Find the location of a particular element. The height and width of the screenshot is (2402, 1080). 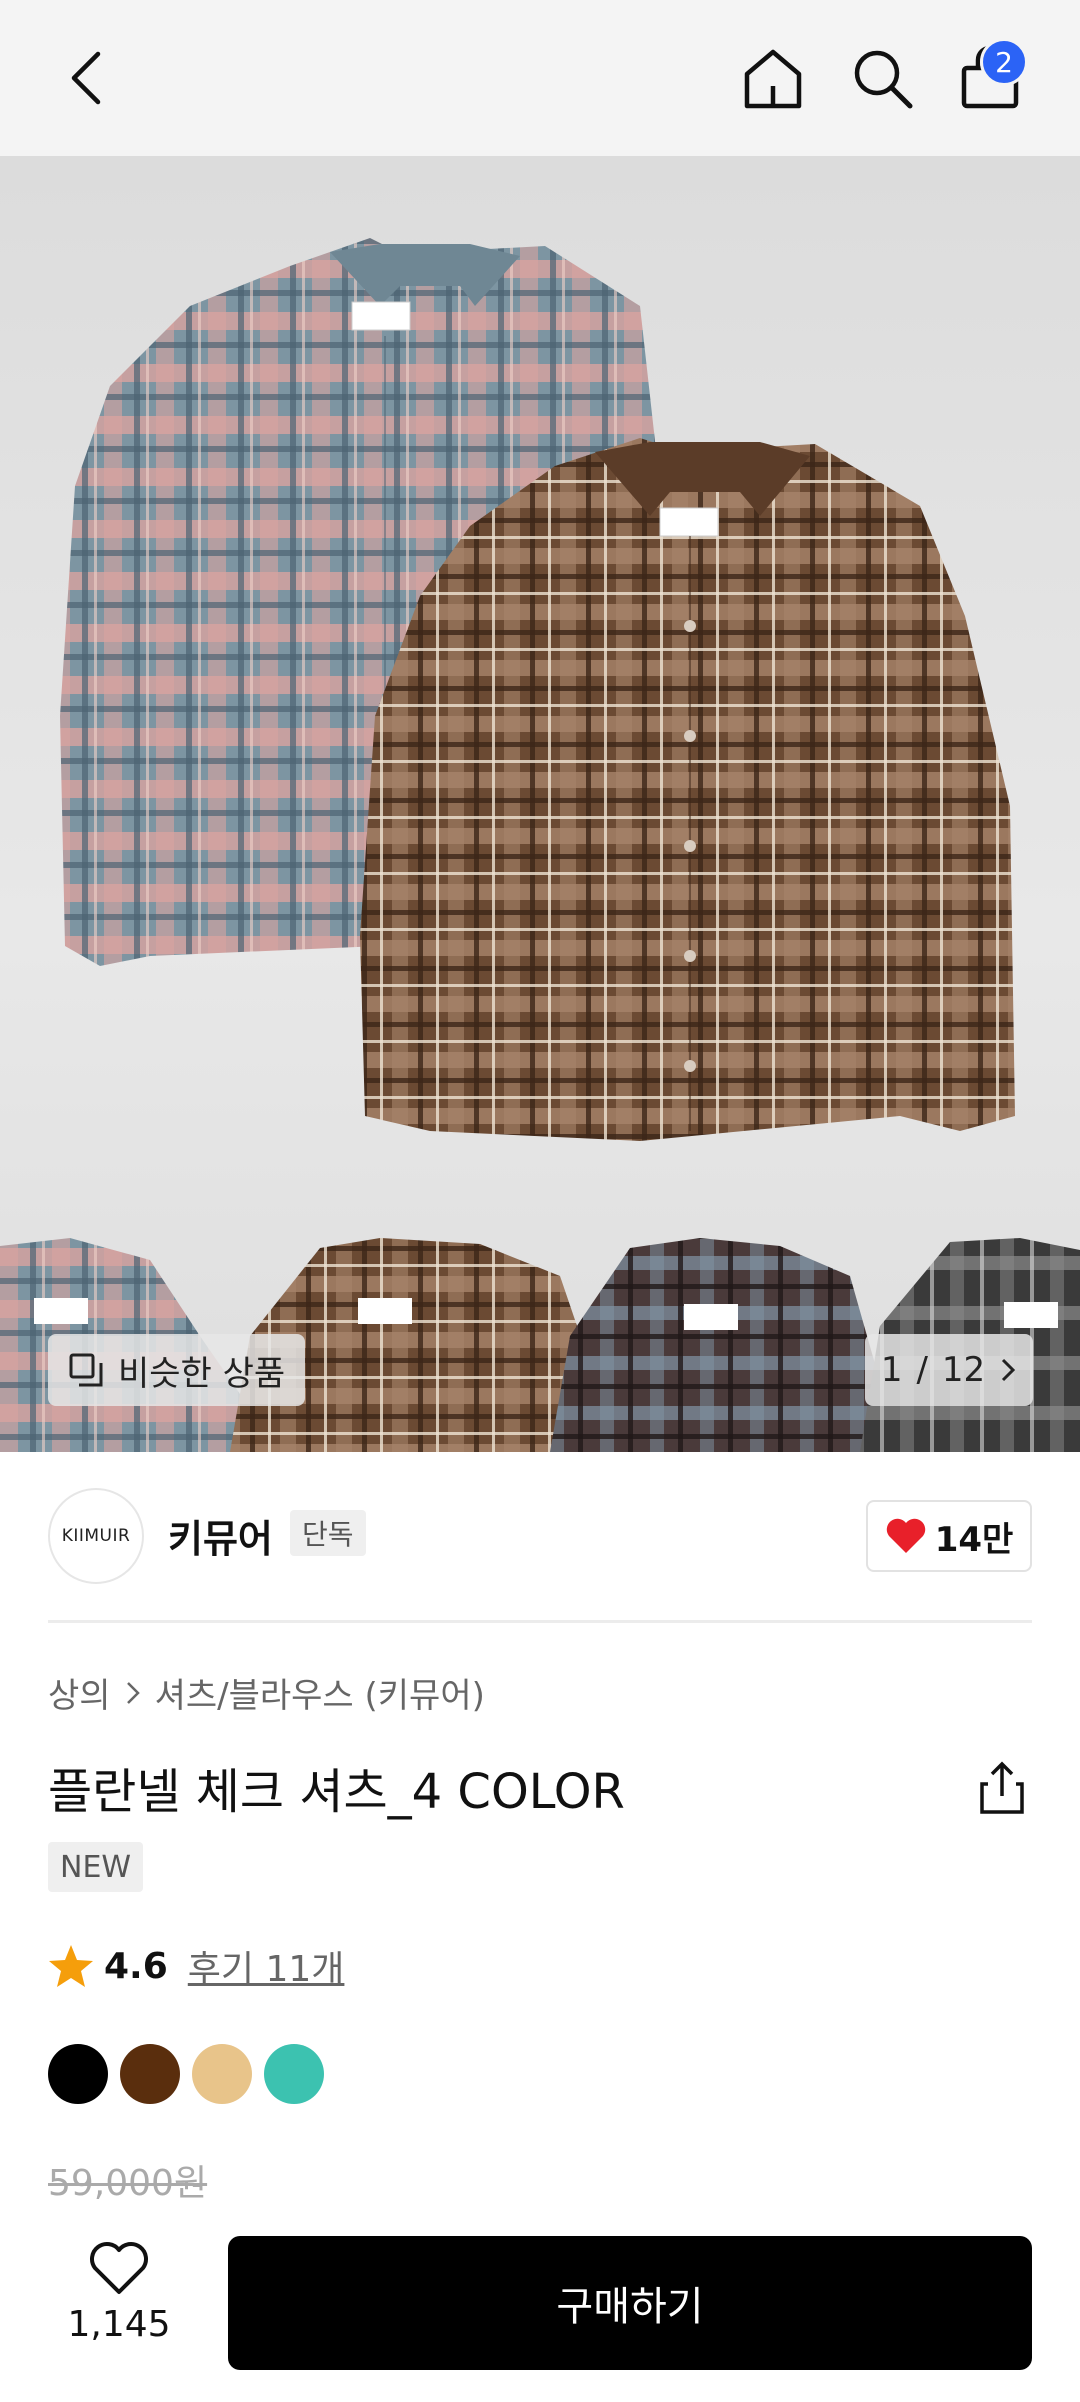

gallery-page-indicator: 1 / 12 is located at coordinates (949, 1370).